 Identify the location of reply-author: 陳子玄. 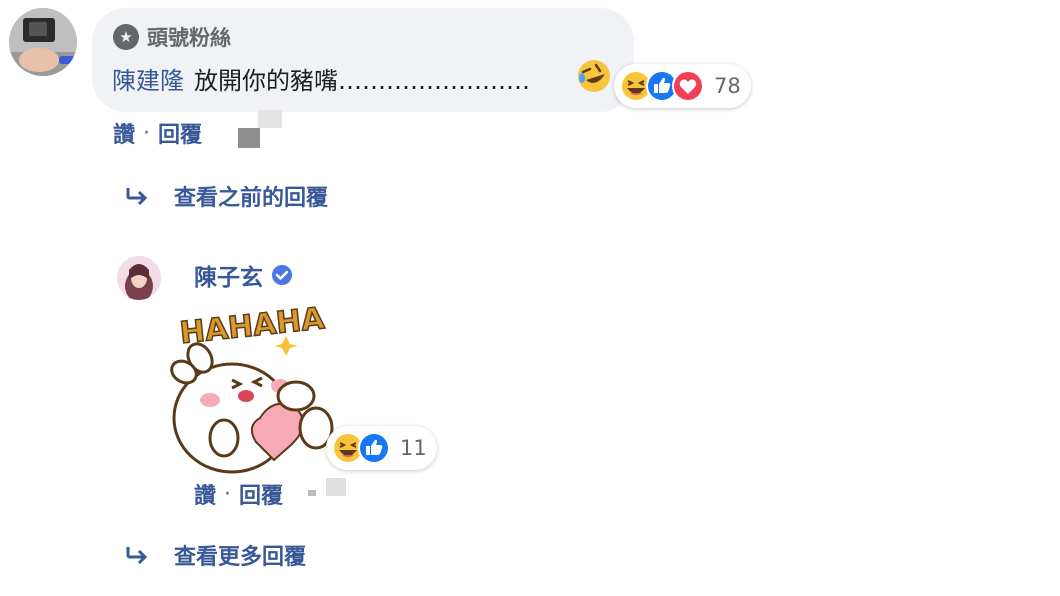
(243, 275).